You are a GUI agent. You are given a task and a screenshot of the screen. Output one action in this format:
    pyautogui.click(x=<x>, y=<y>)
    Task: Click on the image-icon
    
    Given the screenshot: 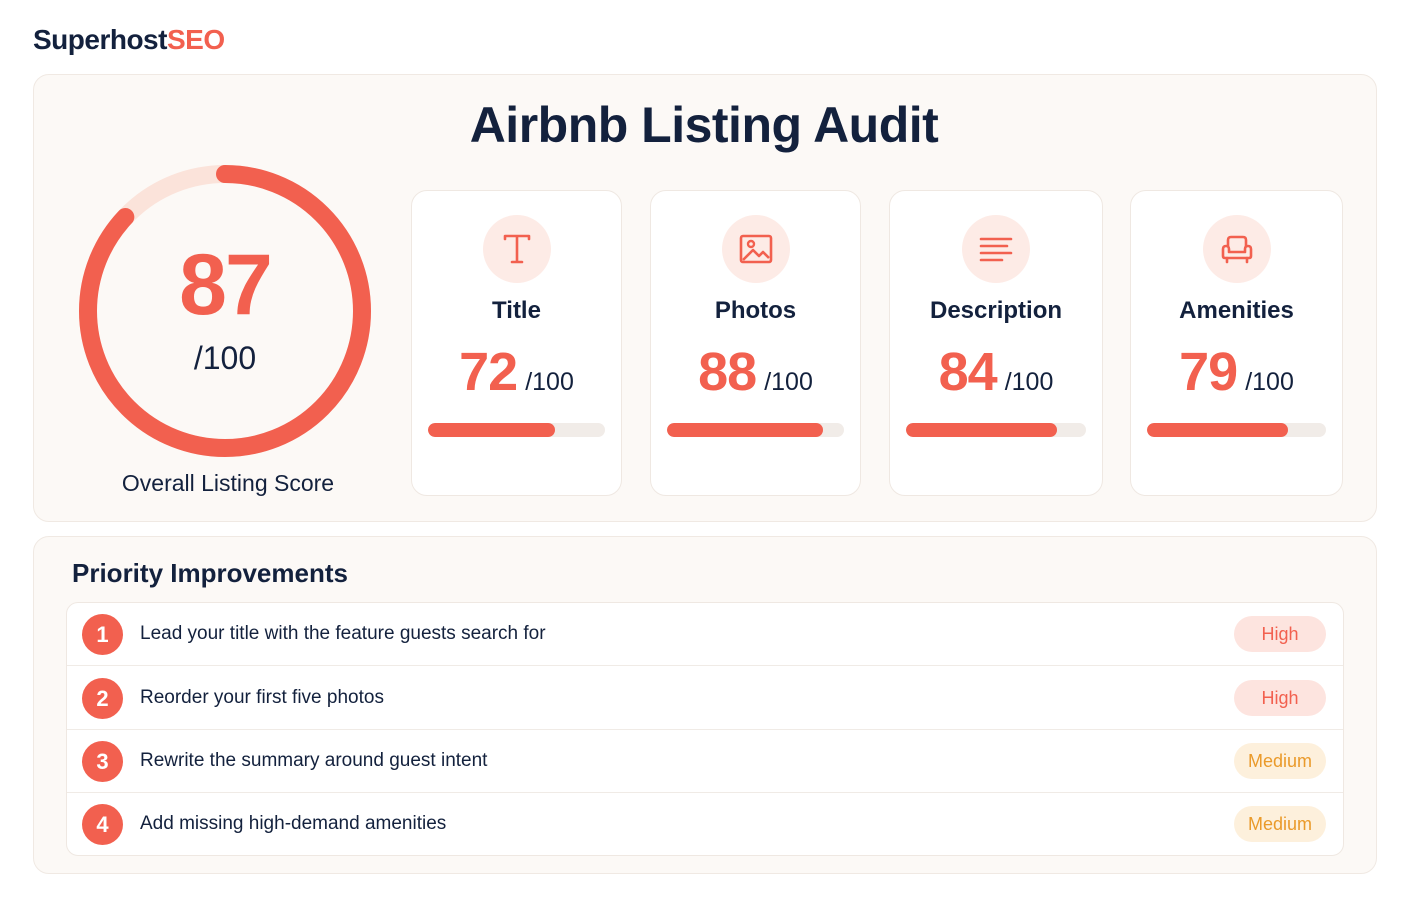 What is the action you would take?
    pyautogui.click(x=755, y=249)
    